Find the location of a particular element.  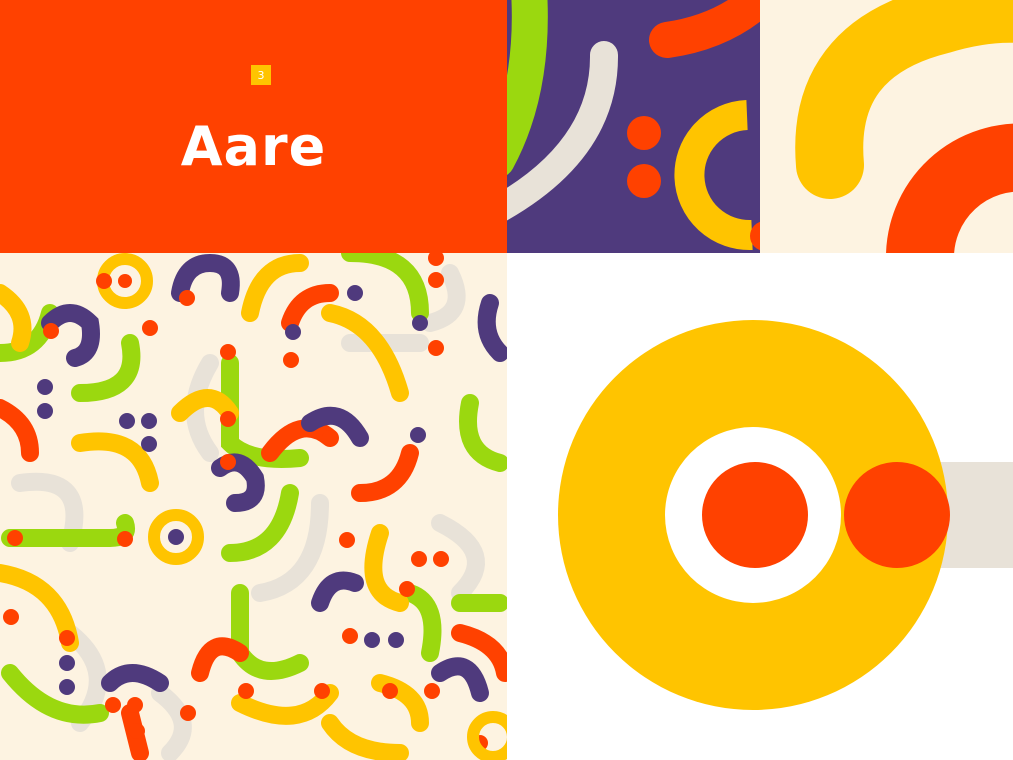

red-dot-top is located at coordinates (644, 133).